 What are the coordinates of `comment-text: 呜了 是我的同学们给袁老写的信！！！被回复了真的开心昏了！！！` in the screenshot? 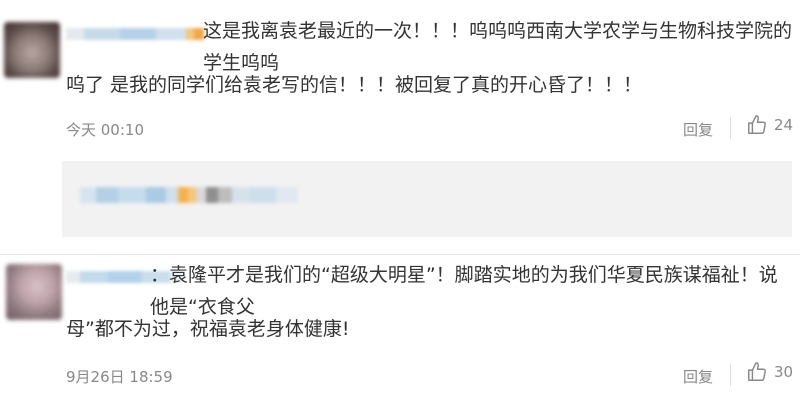 It's located at (426, 85).